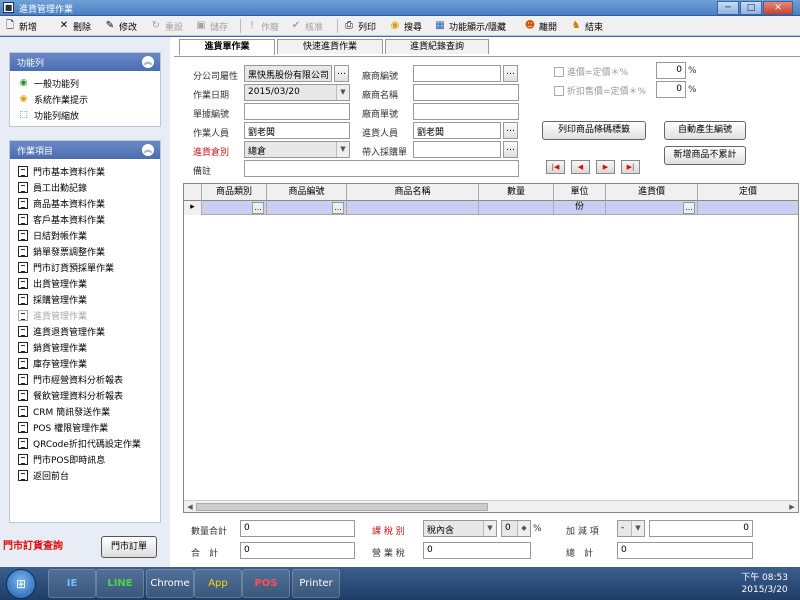 This screenshot has width=800, height=600. Describe the element at coordinates (297, 92) in the screenshot. I see `date-field: 2015/03/20 ▼` at that location.